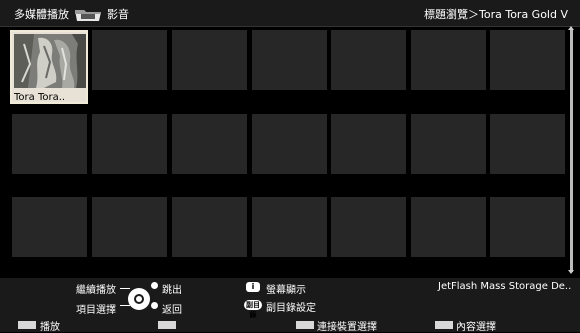 The image size is (580, 333). I want to click on top-bar: 多媒體播放 影音 標題瀏覽＞Tora Tora Gold V, so click(290, 13).